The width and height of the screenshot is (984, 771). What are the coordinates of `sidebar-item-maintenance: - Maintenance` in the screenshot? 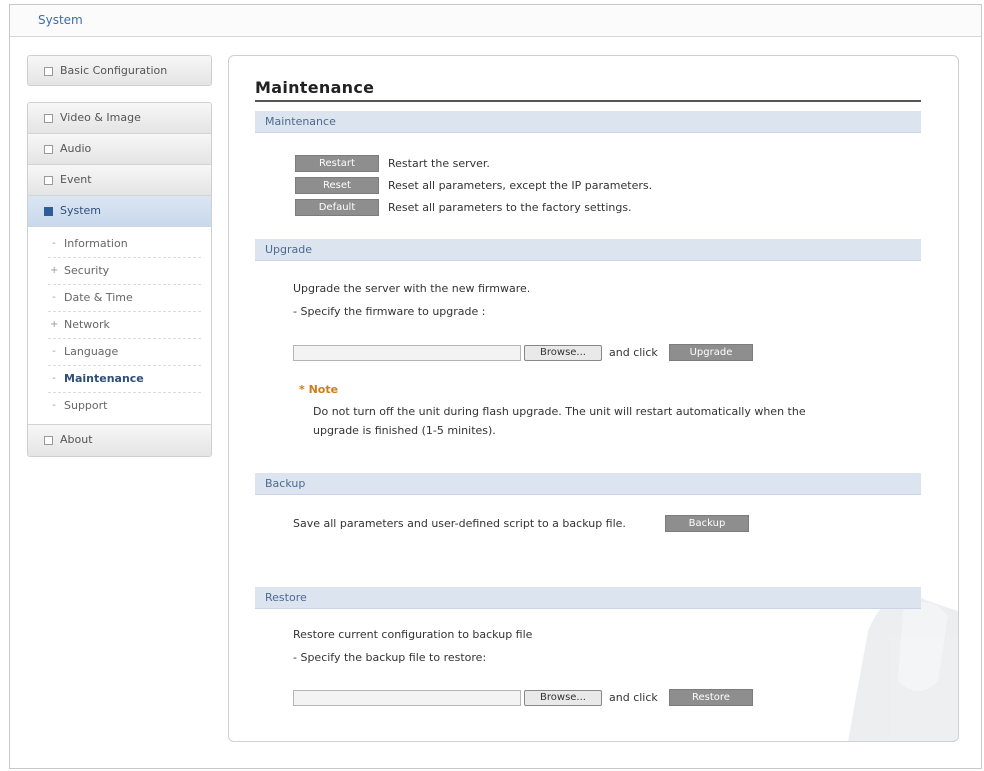 It's located at (124, 379).